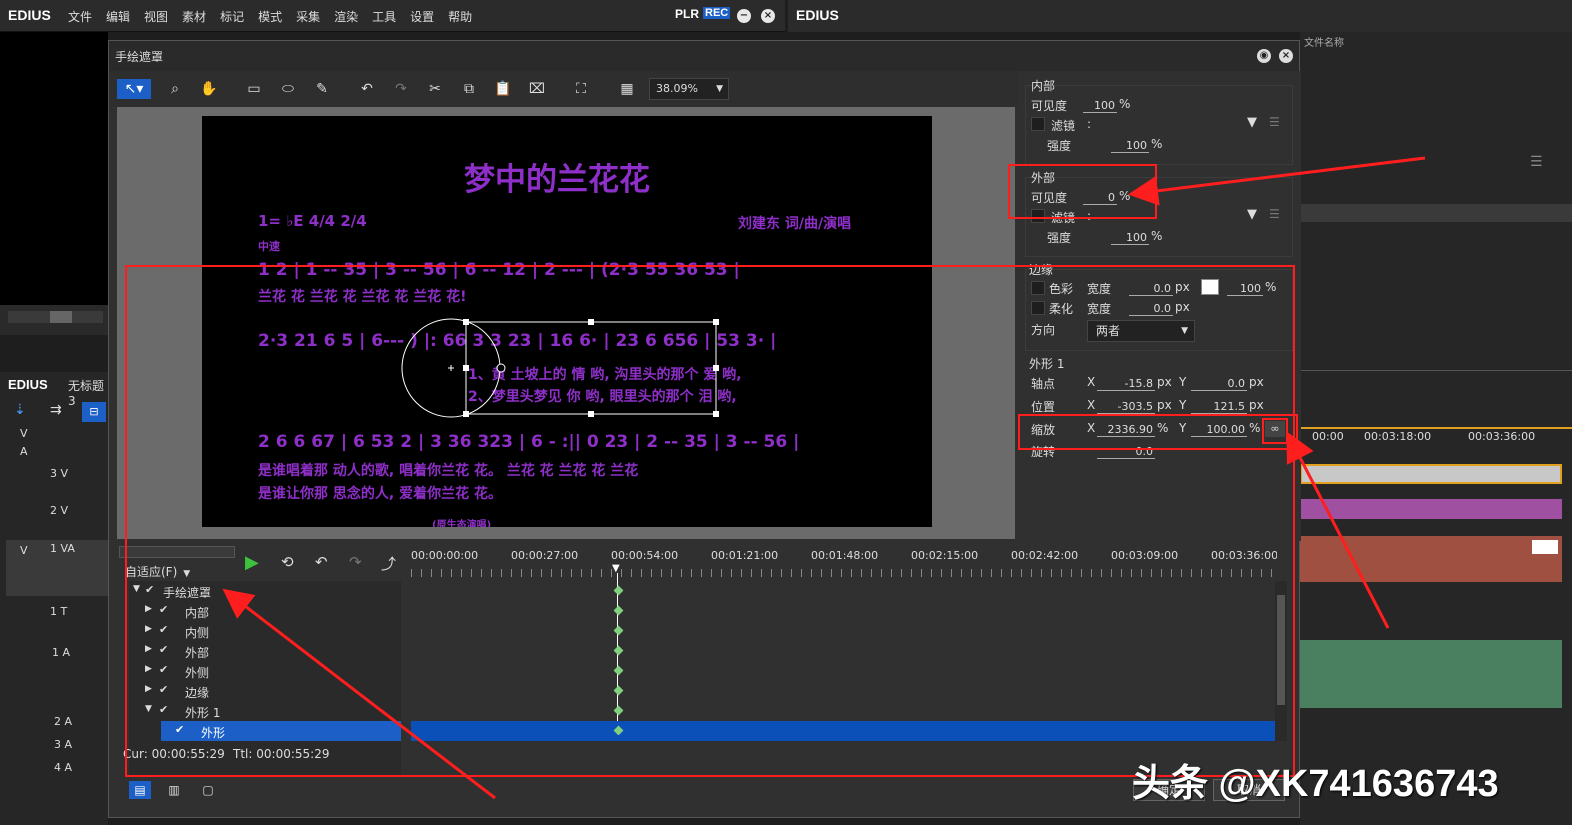  What do you see at coordinates (401, 89) in the screenshot?
I see `redo-icon: ↷` at bounding box center [401, 89].